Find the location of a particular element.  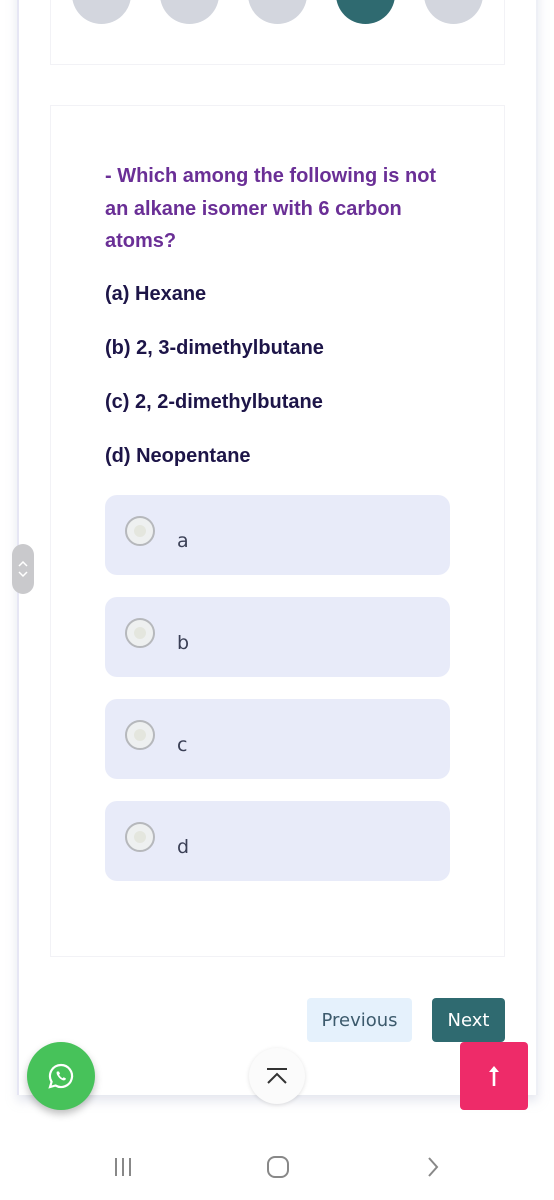

choice-label: a is located at coordinates (183, 541).